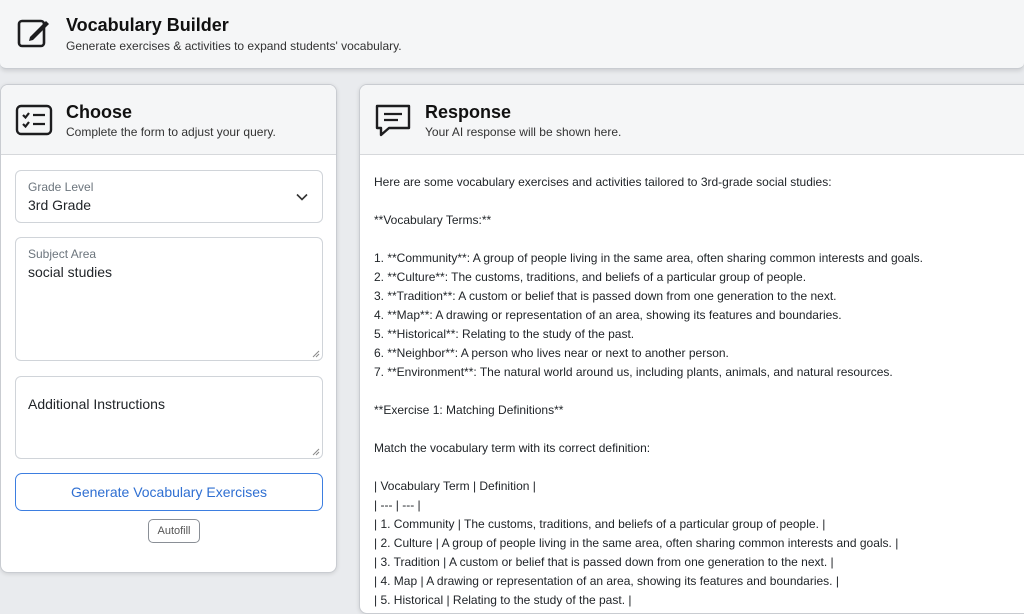 The width and height of the screenshot is (1024, 614). I want to click on grade-level-value: 3rd Grade, so click(60, 205).